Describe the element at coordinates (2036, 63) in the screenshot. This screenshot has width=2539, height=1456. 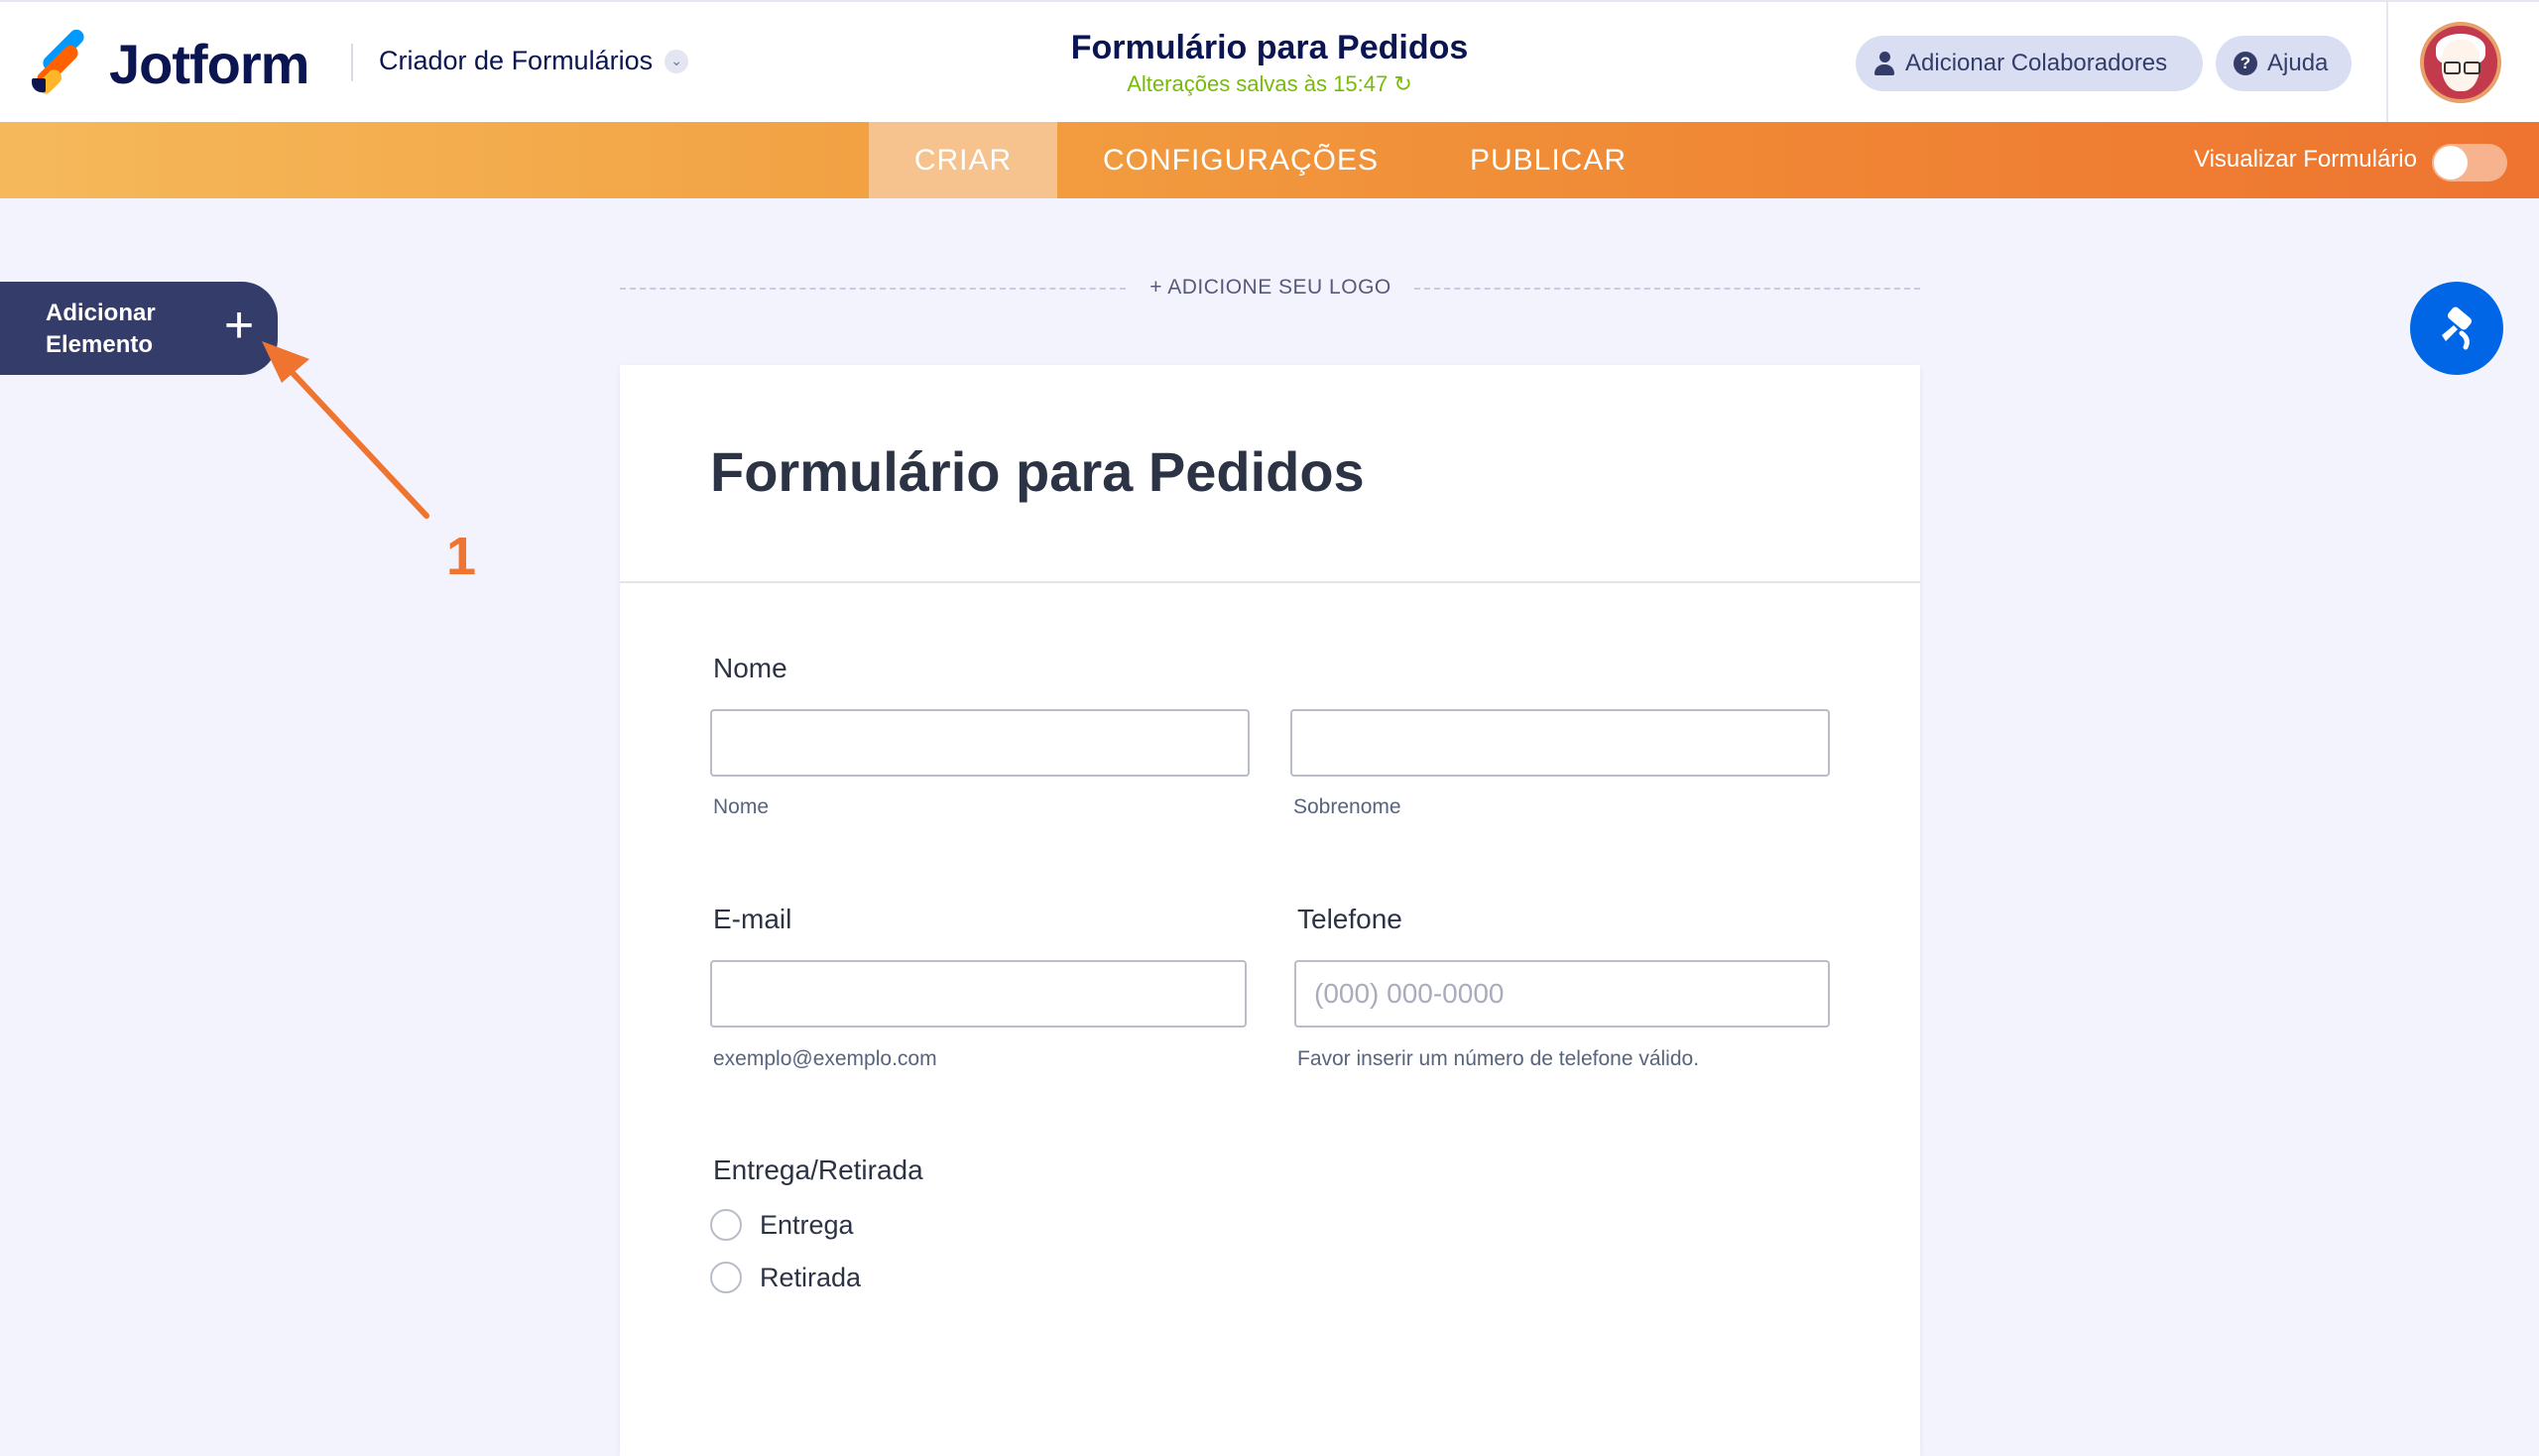
I see `add-collaborators-label: Adicionar Colaboradores` at that location.